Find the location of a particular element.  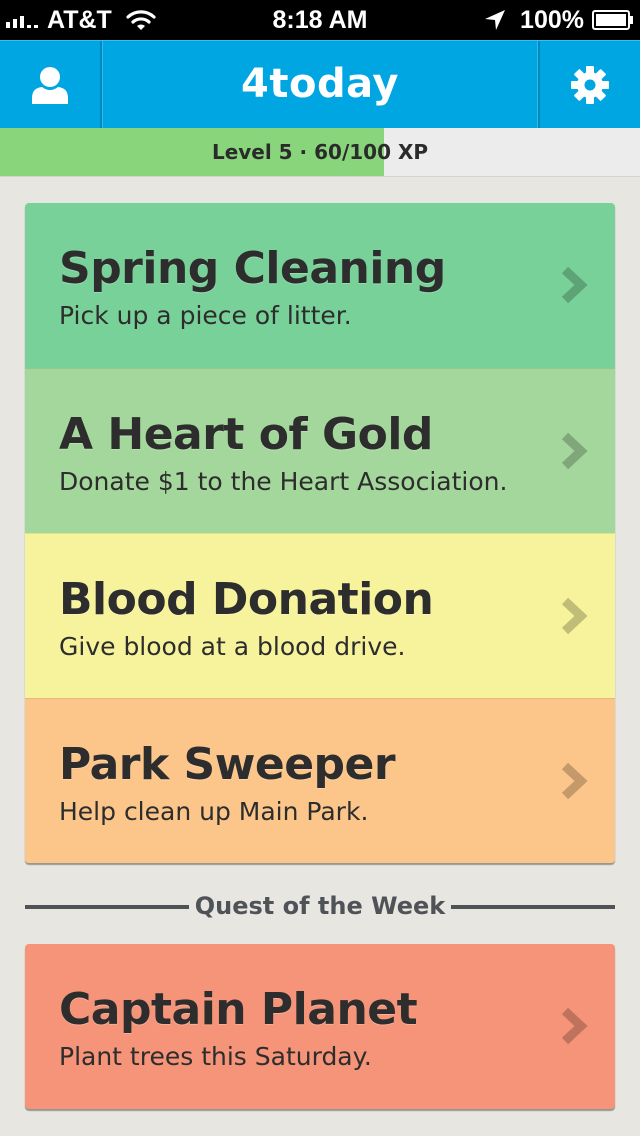

settings-button is located at coordinates (589, 84).